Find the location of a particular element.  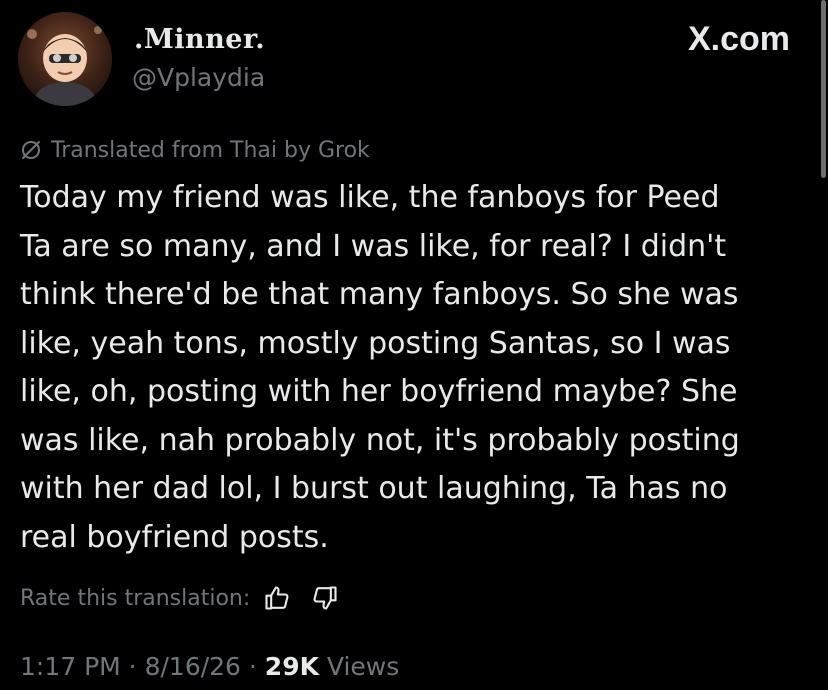

rate-translation-row: Rate this translation: is located at coordinates (181, 598).